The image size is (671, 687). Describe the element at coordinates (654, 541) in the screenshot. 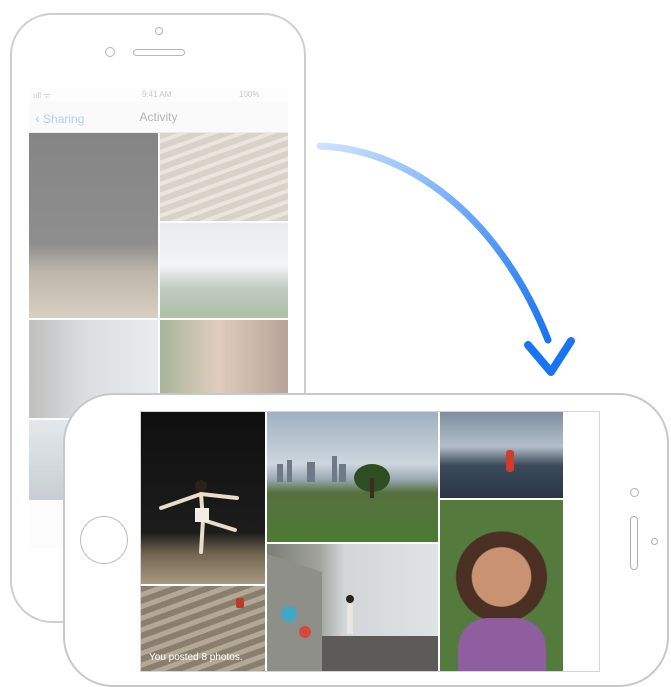

I see `sensor-icon` at that location.